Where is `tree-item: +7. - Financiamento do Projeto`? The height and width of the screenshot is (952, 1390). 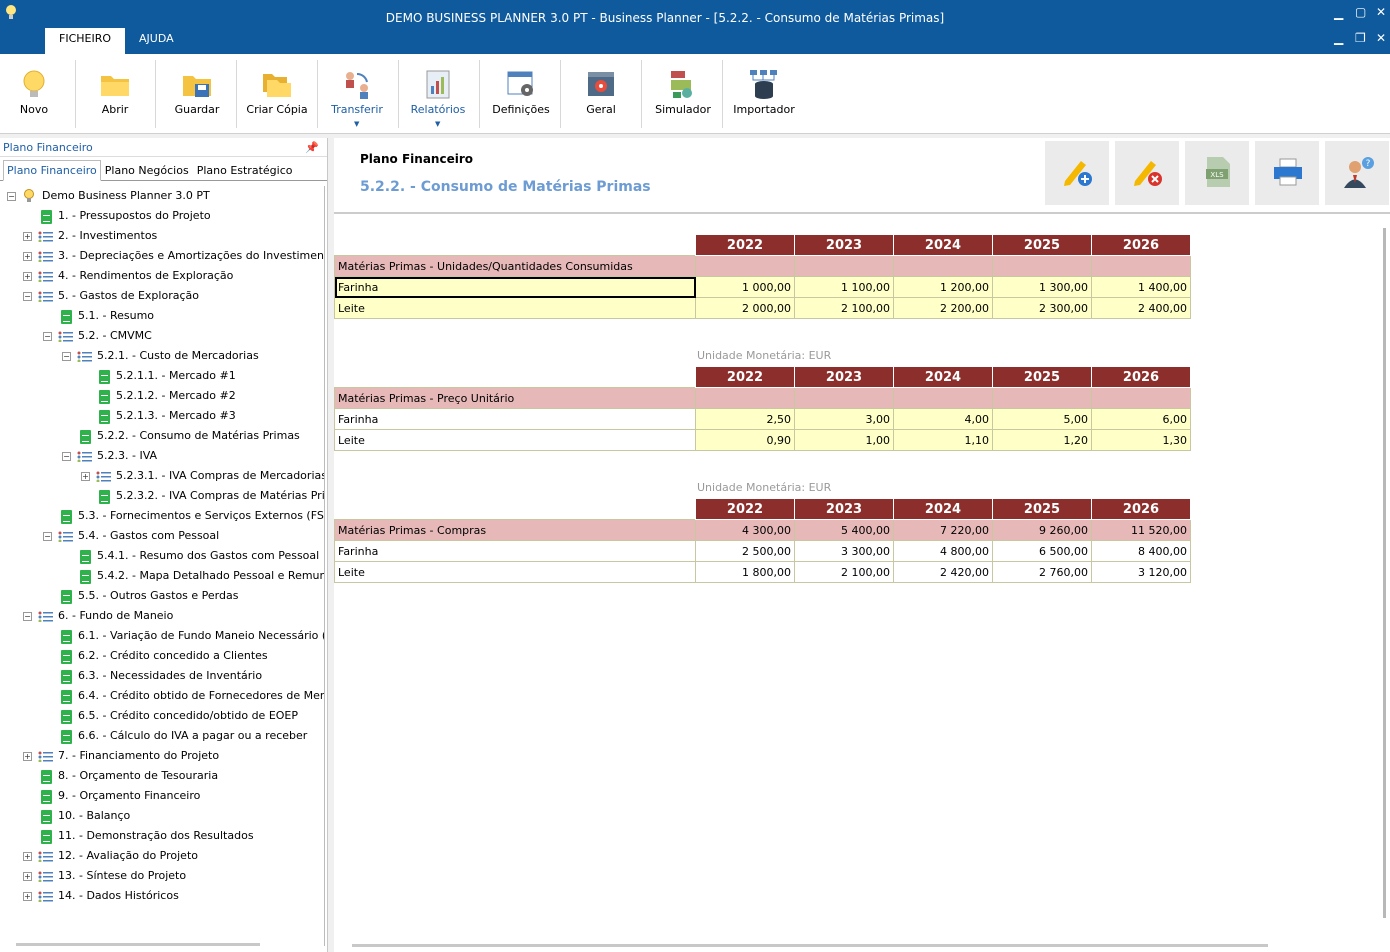
tree-item: +7. - Financiamento do Projeto is located at coordinates (162, 756).